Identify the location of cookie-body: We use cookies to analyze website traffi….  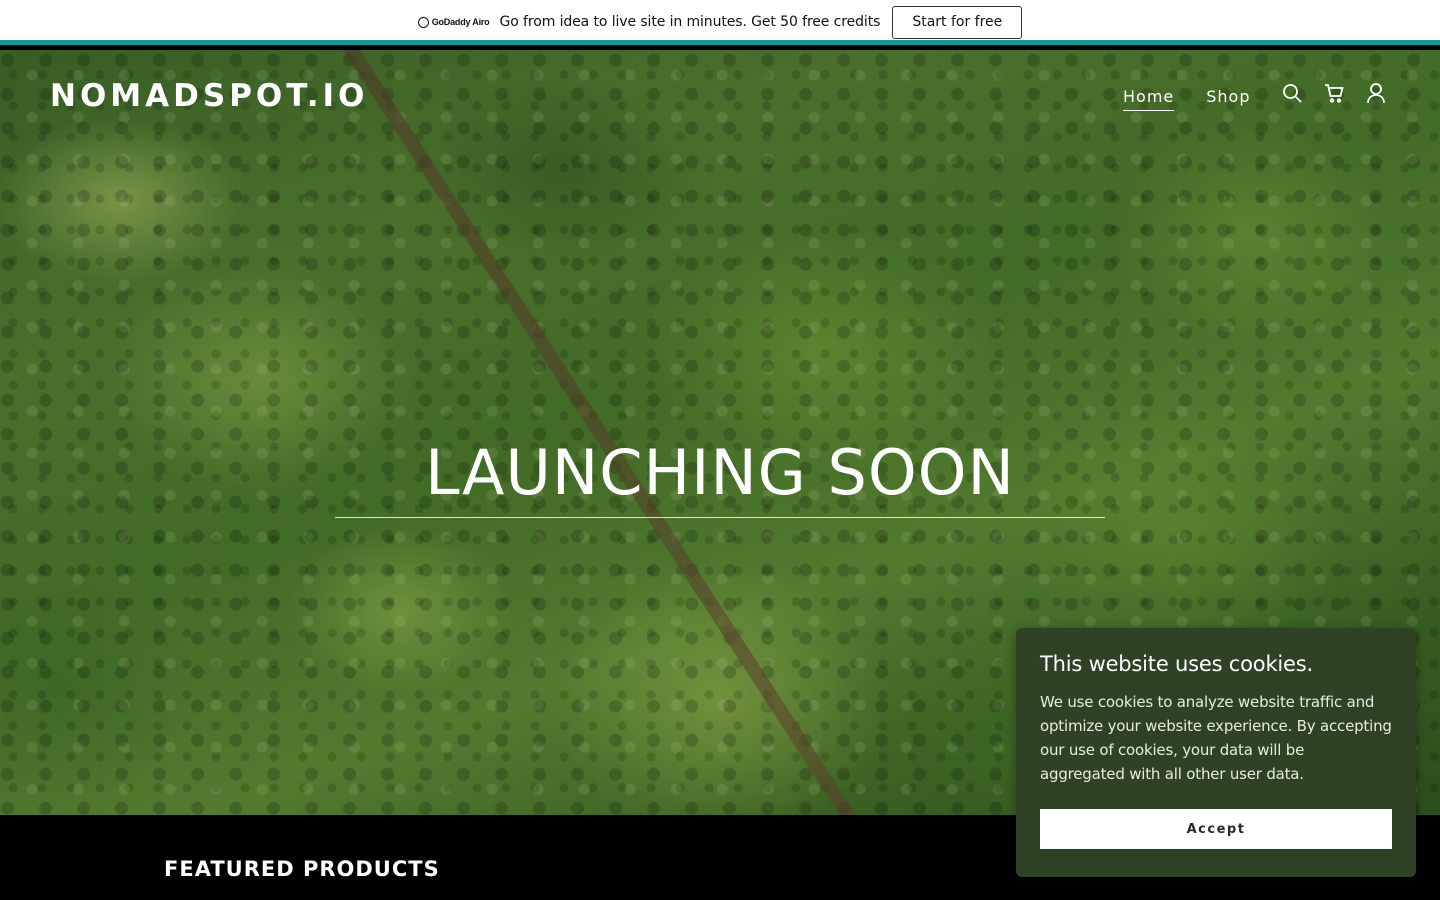
(1216, 738).